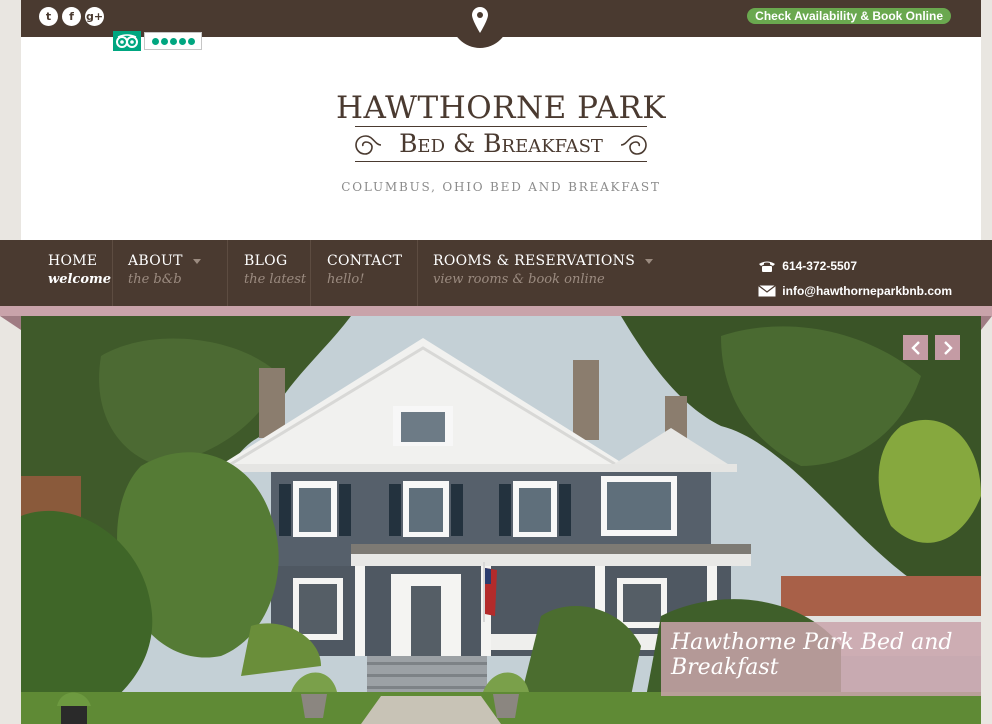 The image size is (992, 724). I want to click on hero-caption: Hawthorne Park Bed and Breakfast, so click(821, 659).